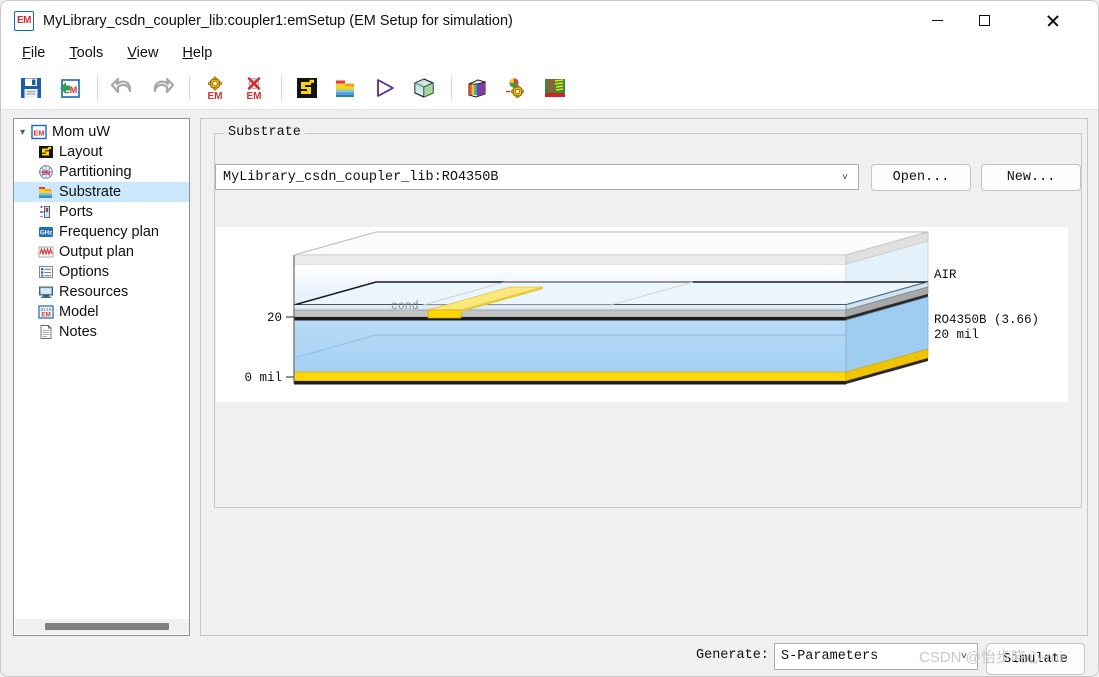  Describe the element at coordinates (45, 212) in the screenshot. I see `ports-icon` at that location.